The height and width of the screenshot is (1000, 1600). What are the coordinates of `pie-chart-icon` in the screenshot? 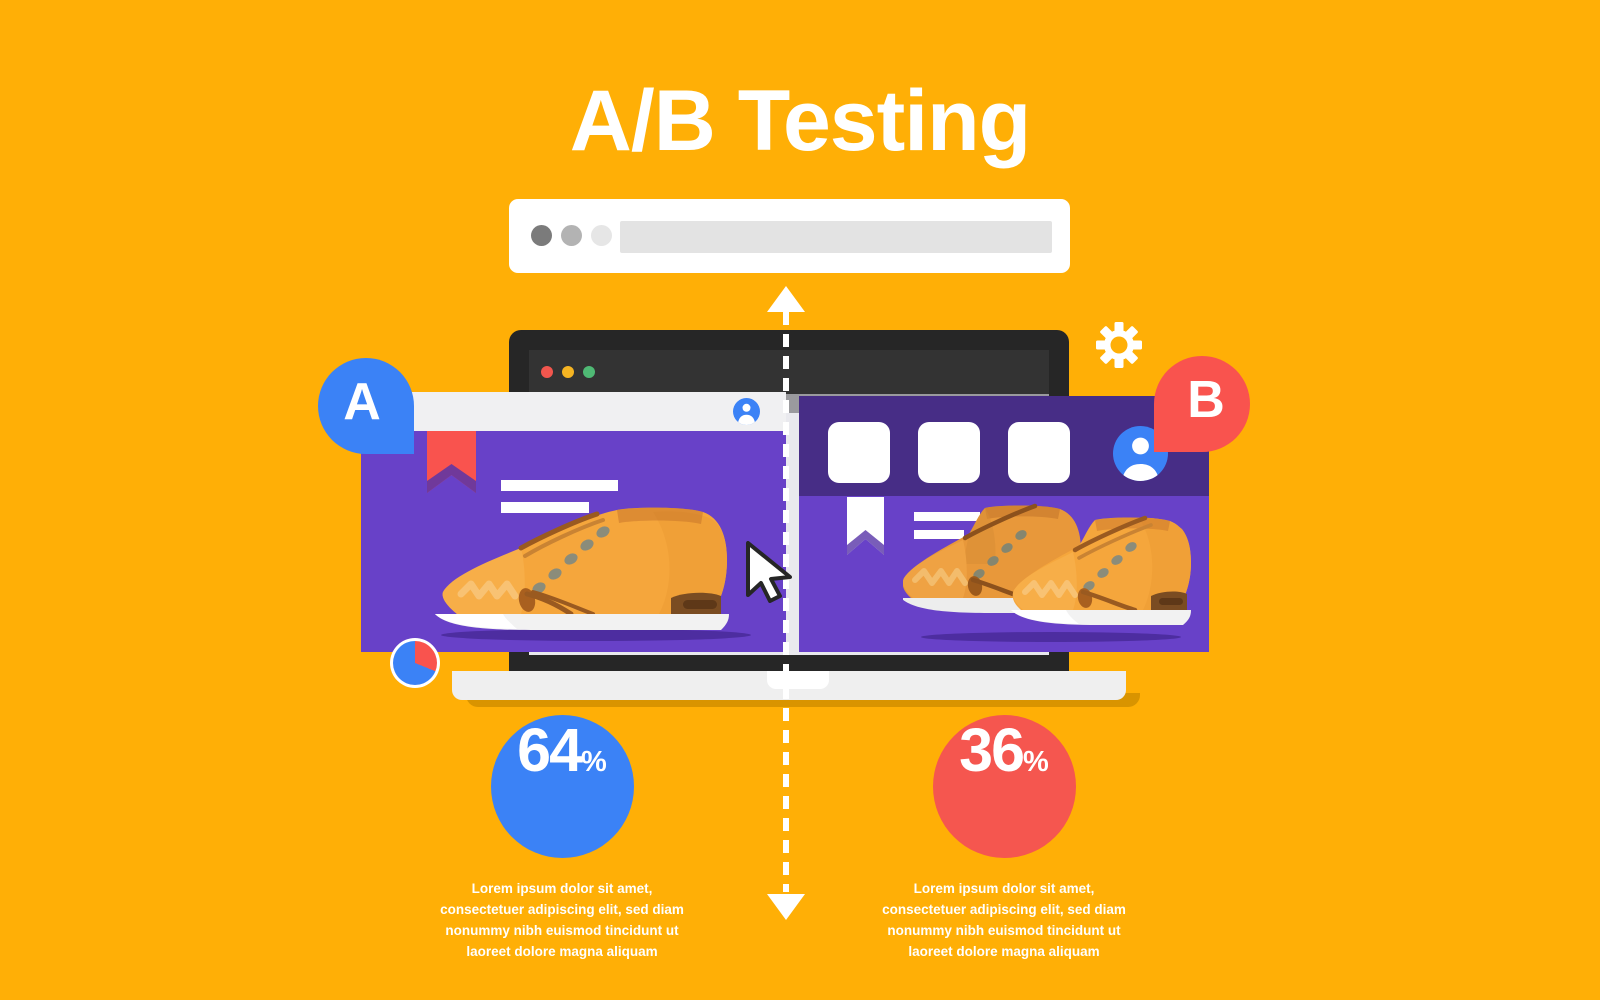 It's located at (415, 663).